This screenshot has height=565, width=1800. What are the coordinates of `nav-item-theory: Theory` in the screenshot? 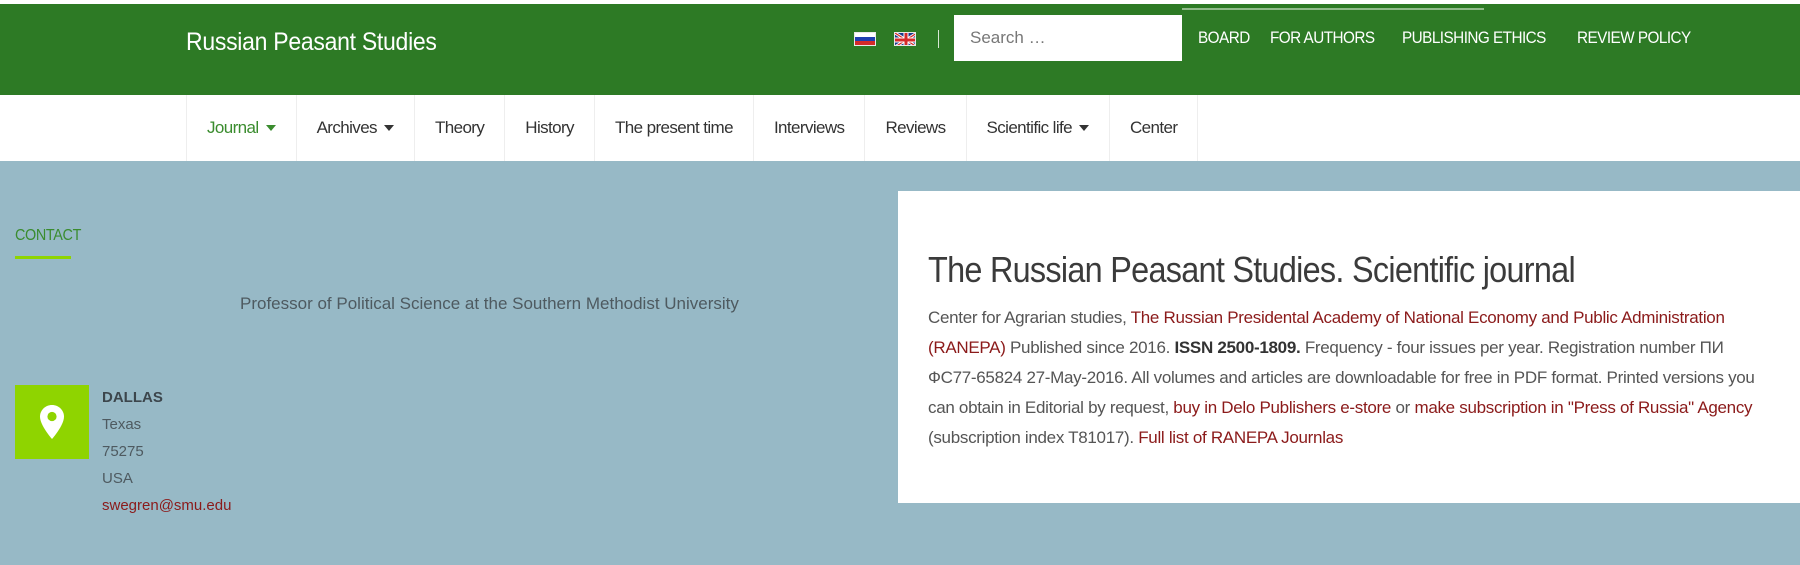 It's located at (460, 128).